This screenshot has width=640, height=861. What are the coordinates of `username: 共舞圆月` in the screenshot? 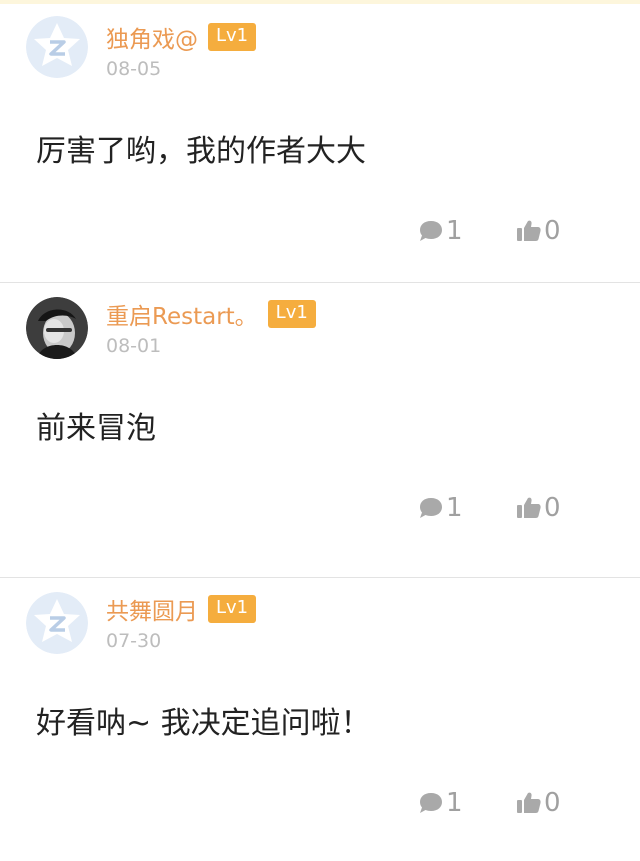 It's located at (152, 609).